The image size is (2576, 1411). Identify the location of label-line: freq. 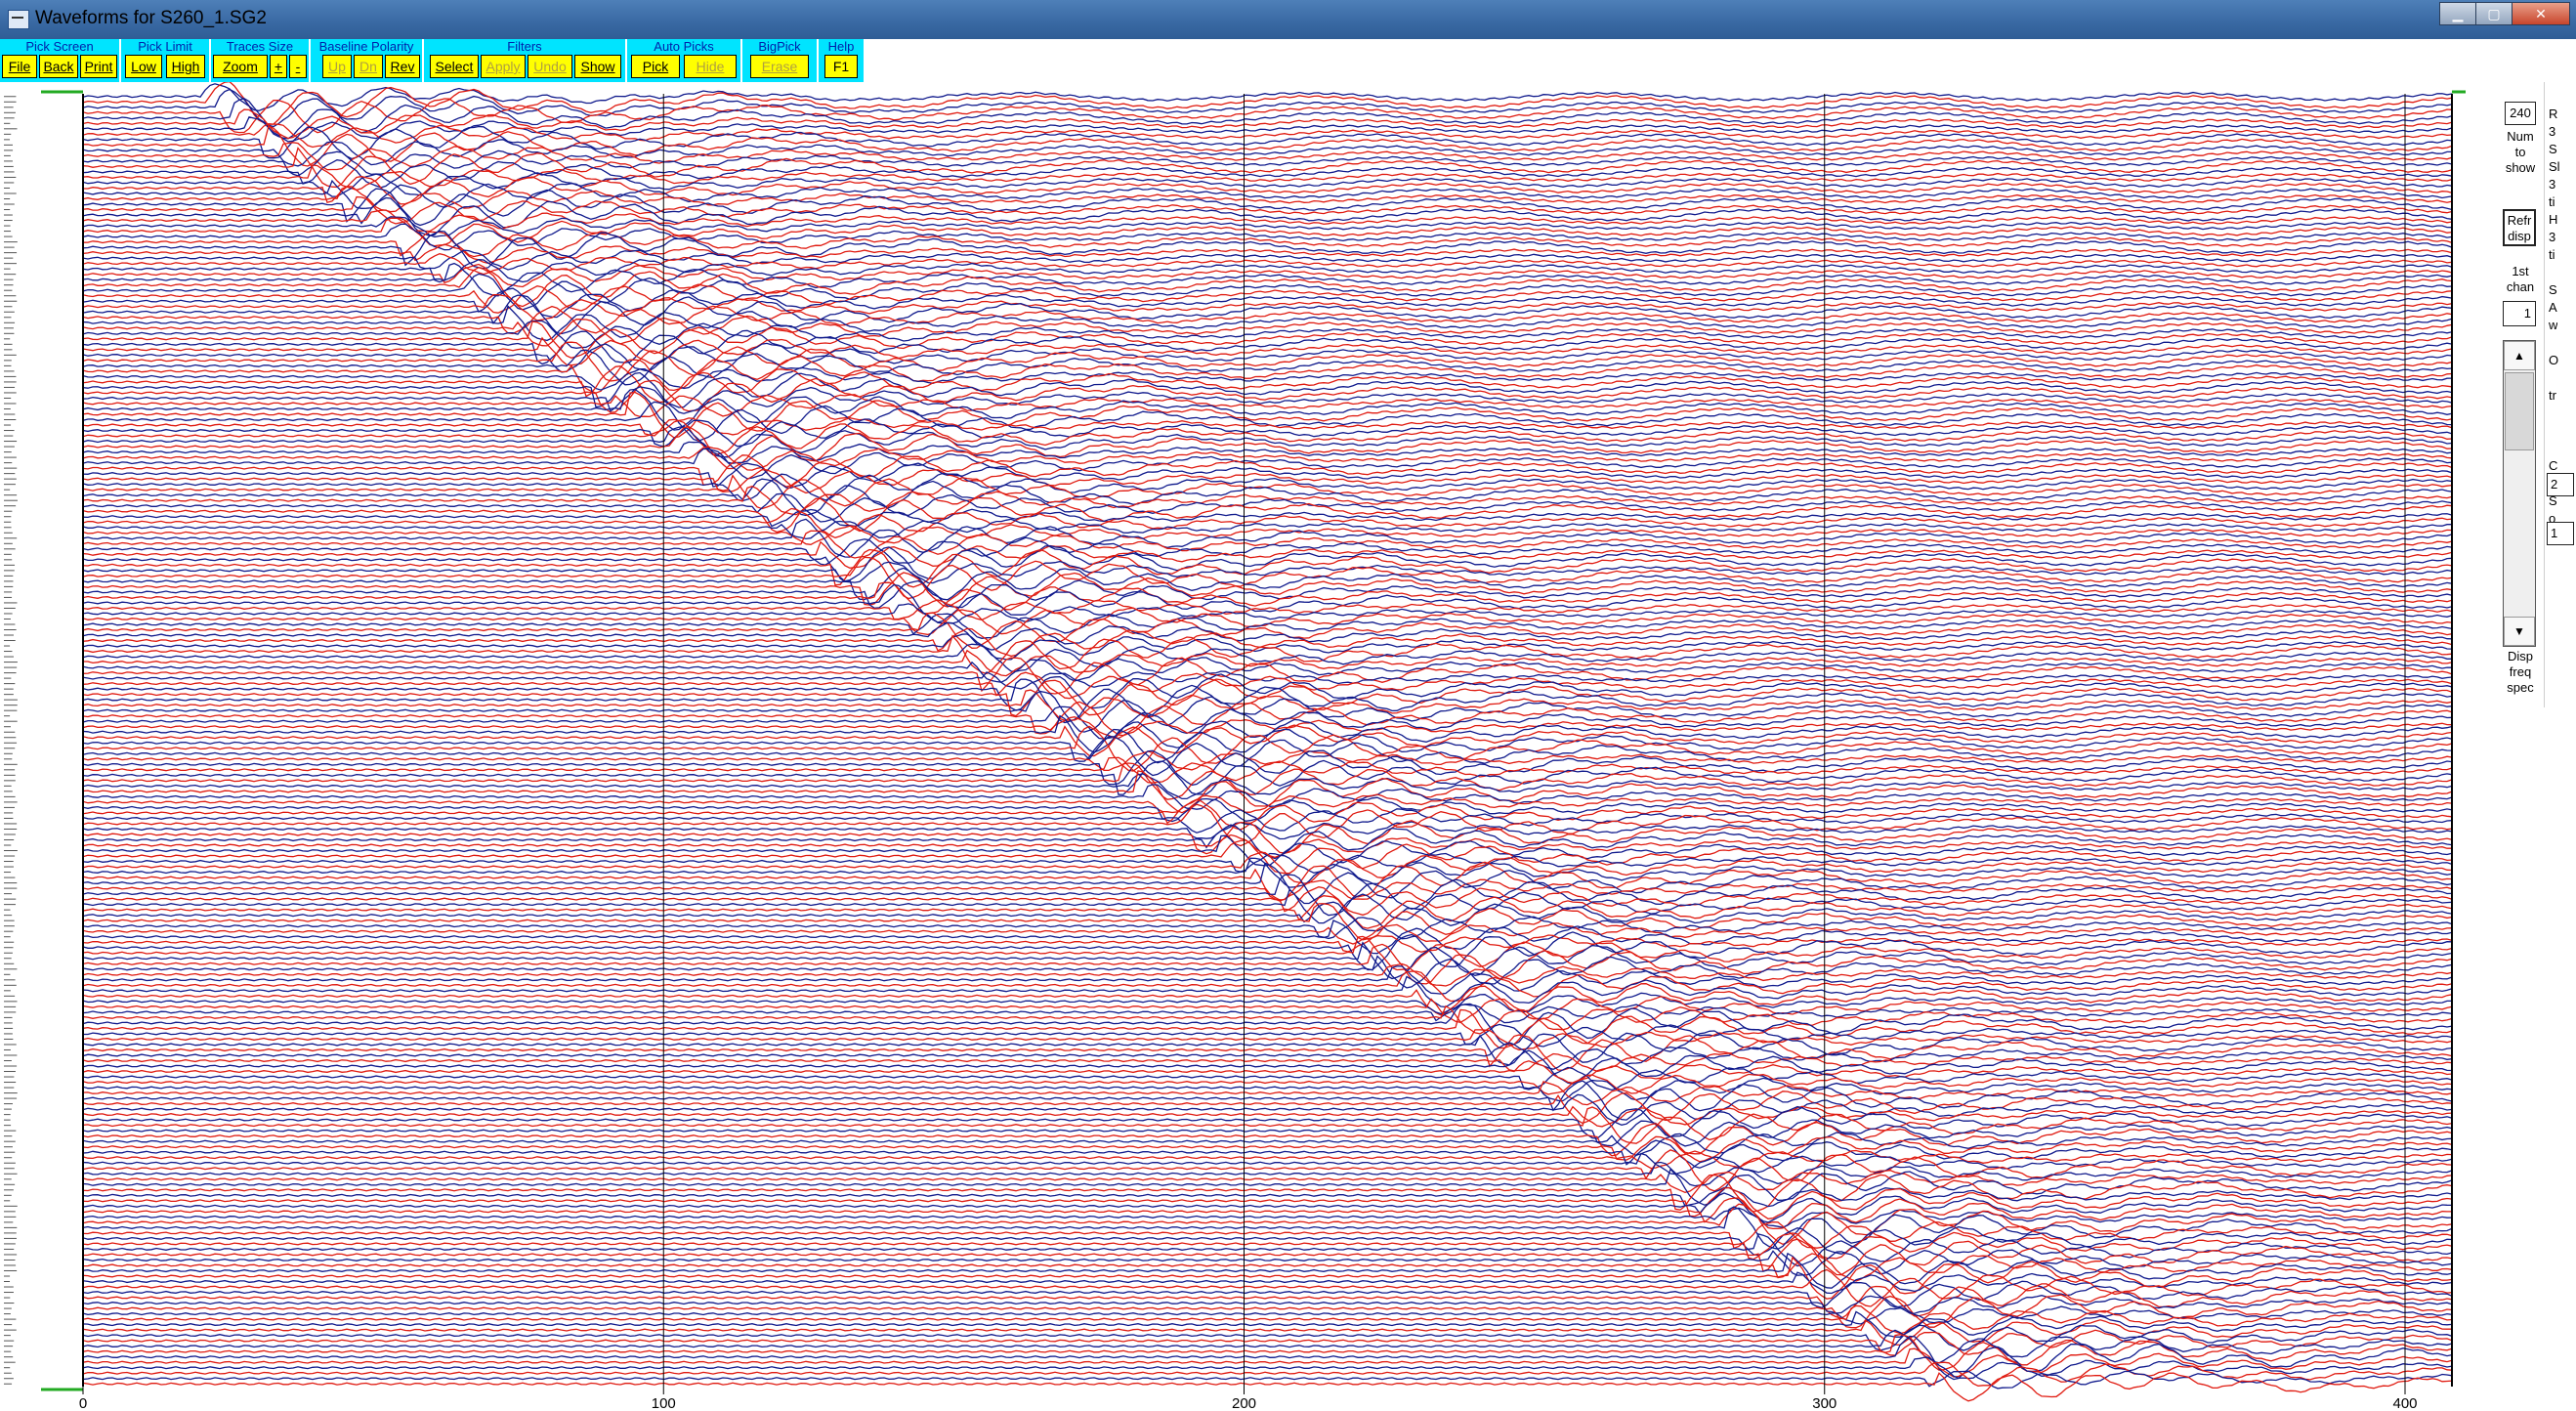
(2520, 671).